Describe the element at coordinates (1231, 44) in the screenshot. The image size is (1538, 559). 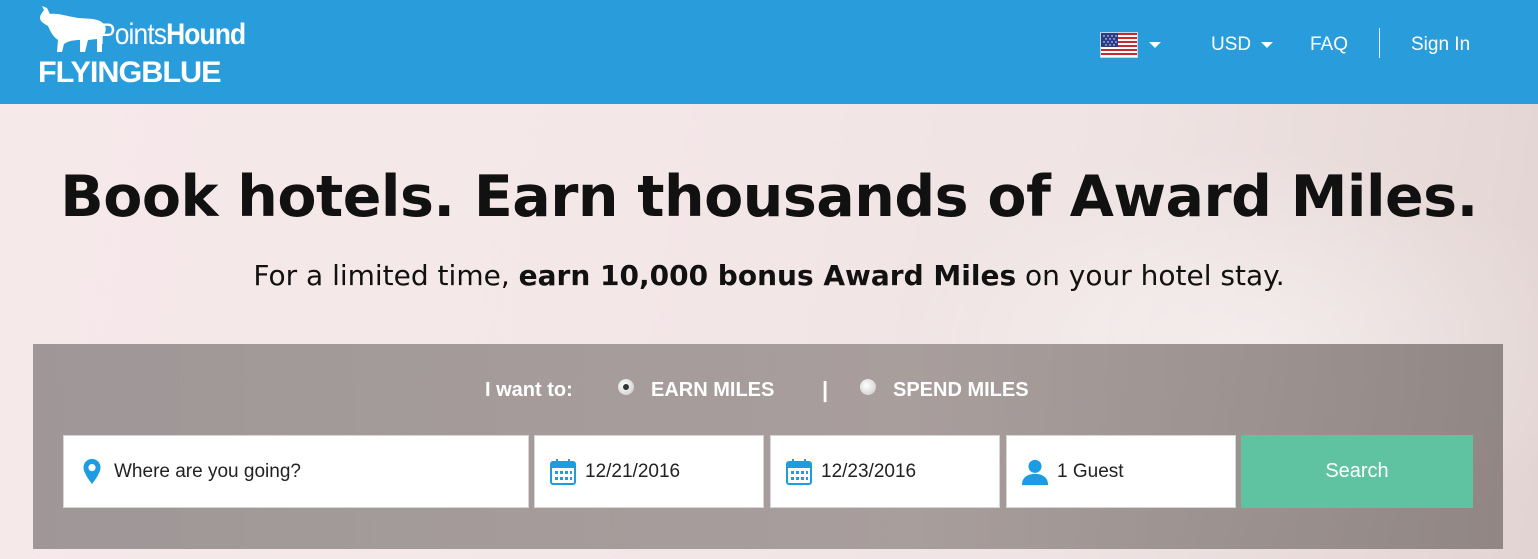
I see `currency-label: USD` at that location.